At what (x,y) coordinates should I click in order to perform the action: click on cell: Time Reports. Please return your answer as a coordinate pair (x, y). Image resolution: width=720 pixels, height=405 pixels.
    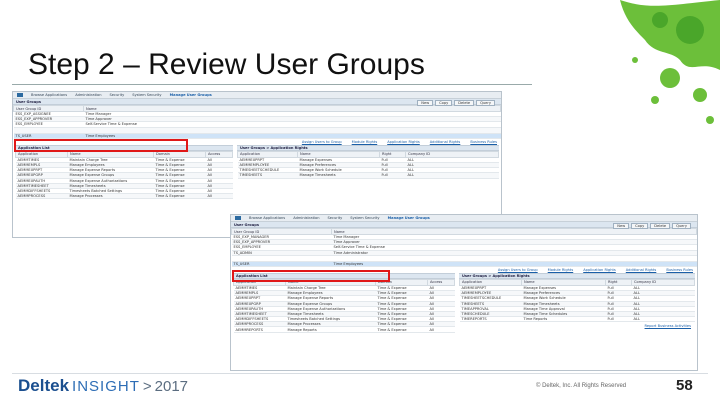
    Looking at the image, I should click on (563, 319).